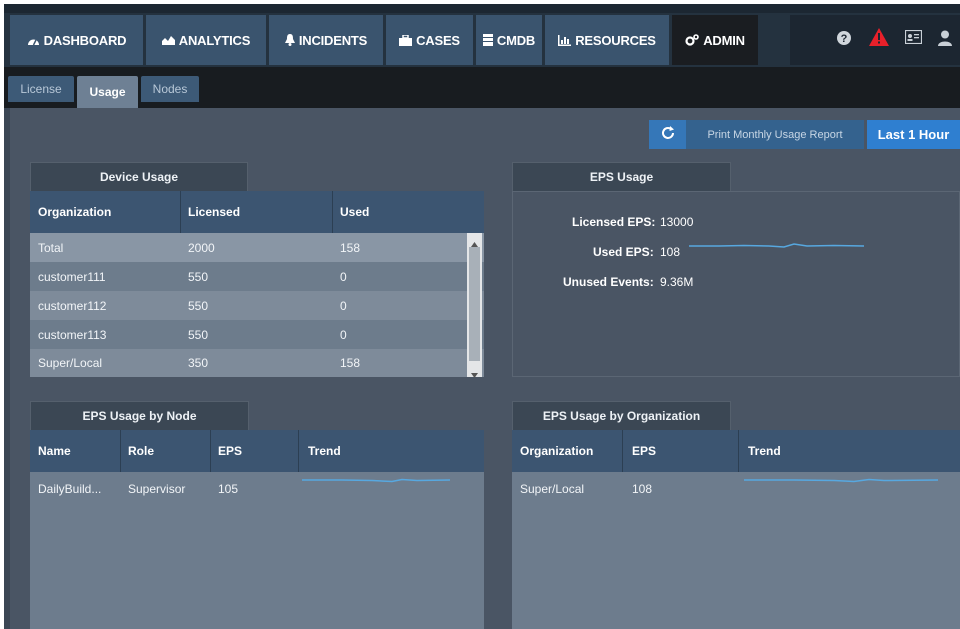 The width and height of the screenshot is (960, 629). Describe the element at coordinates (736, 529) in the screenshot. I see `eps-by-org-table: Organization EPS Trend Super/Local 108` at that location.